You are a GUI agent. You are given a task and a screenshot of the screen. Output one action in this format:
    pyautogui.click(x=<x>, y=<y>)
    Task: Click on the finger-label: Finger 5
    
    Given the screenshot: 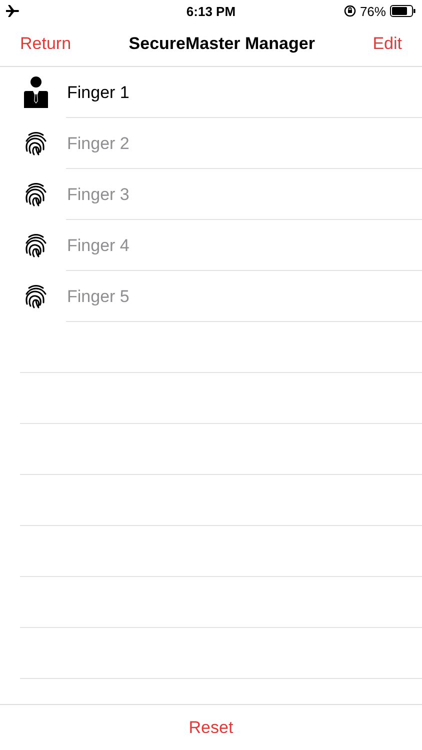 What is the action you would take?
    pyautogui.click(x=98, y=296)
    